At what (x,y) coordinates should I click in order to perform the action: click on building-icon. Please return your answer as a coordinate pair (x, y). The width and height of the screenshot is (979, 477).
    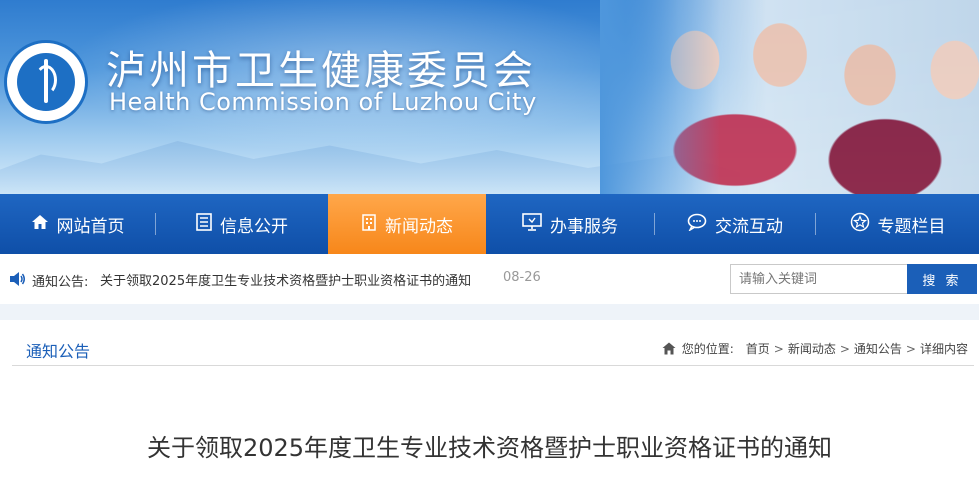
    Looking at the image, I should click on (369, 224).